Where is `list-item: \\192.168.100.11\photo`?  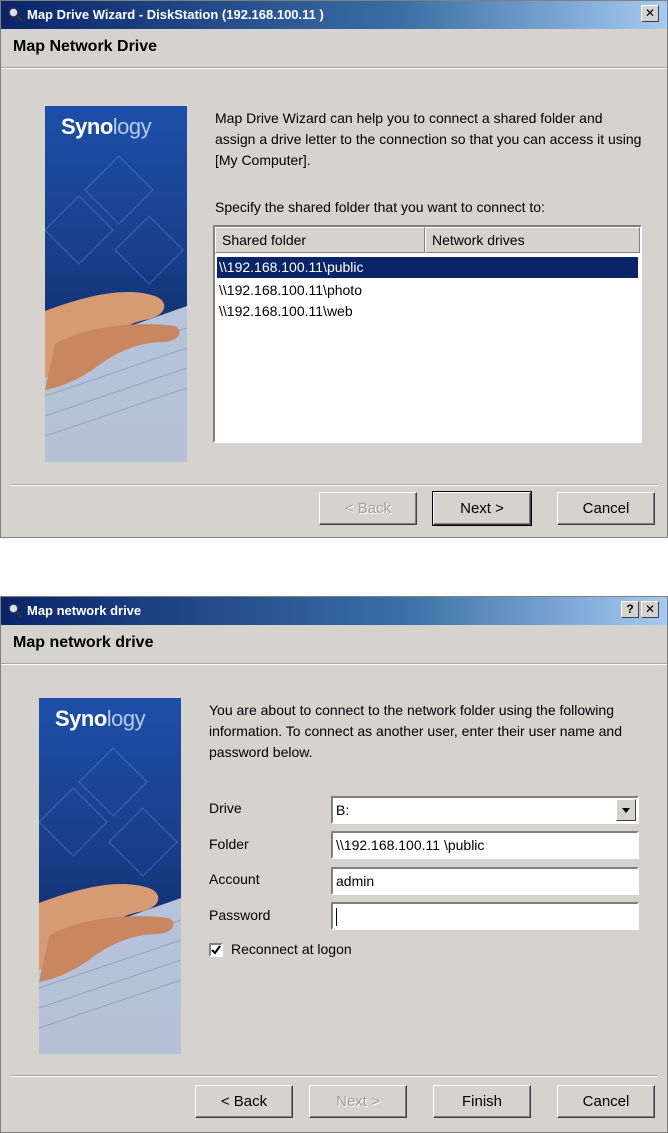
list-item: \\192.168.100.11\photo is located at coordinates (427, 290).